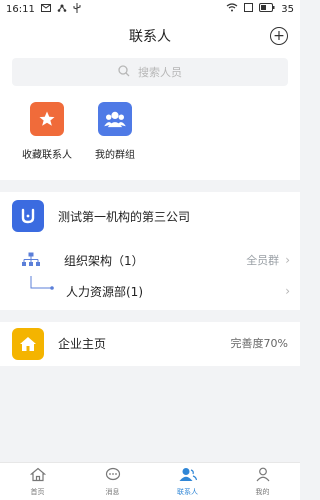 The image size is (320, 500). I want to click on org-structure-row: 组织架构（1） 全员群 ›, so click(150, 260).